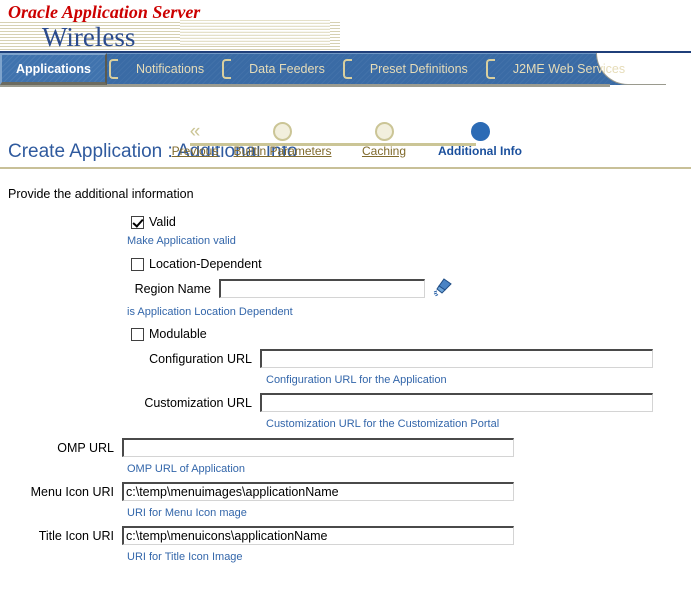 This screenshot has height=592, width=691. What do you see at coordinates (195, 151) in the screenshot?
I see `train-previous-label: Previous` at bounding box center [195, 151].